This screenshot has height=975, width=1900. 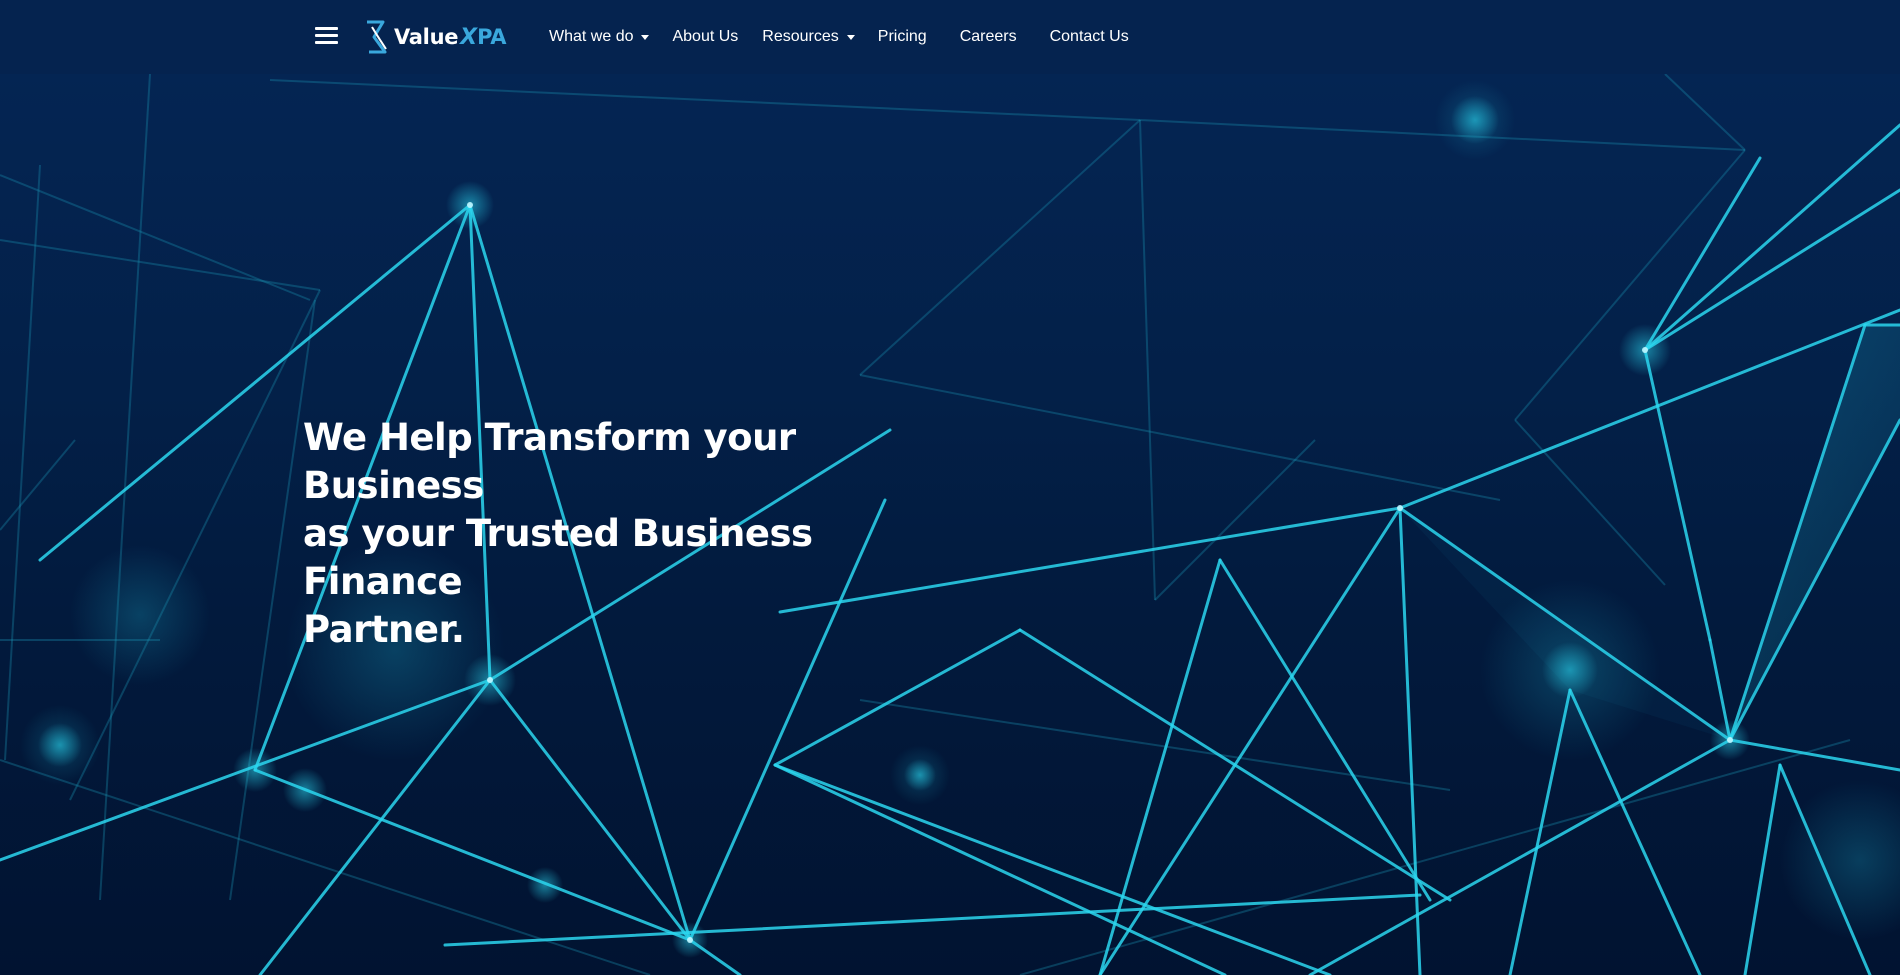 I want to click on nav-item-about-us: About Us, so click(x=705, y=37).